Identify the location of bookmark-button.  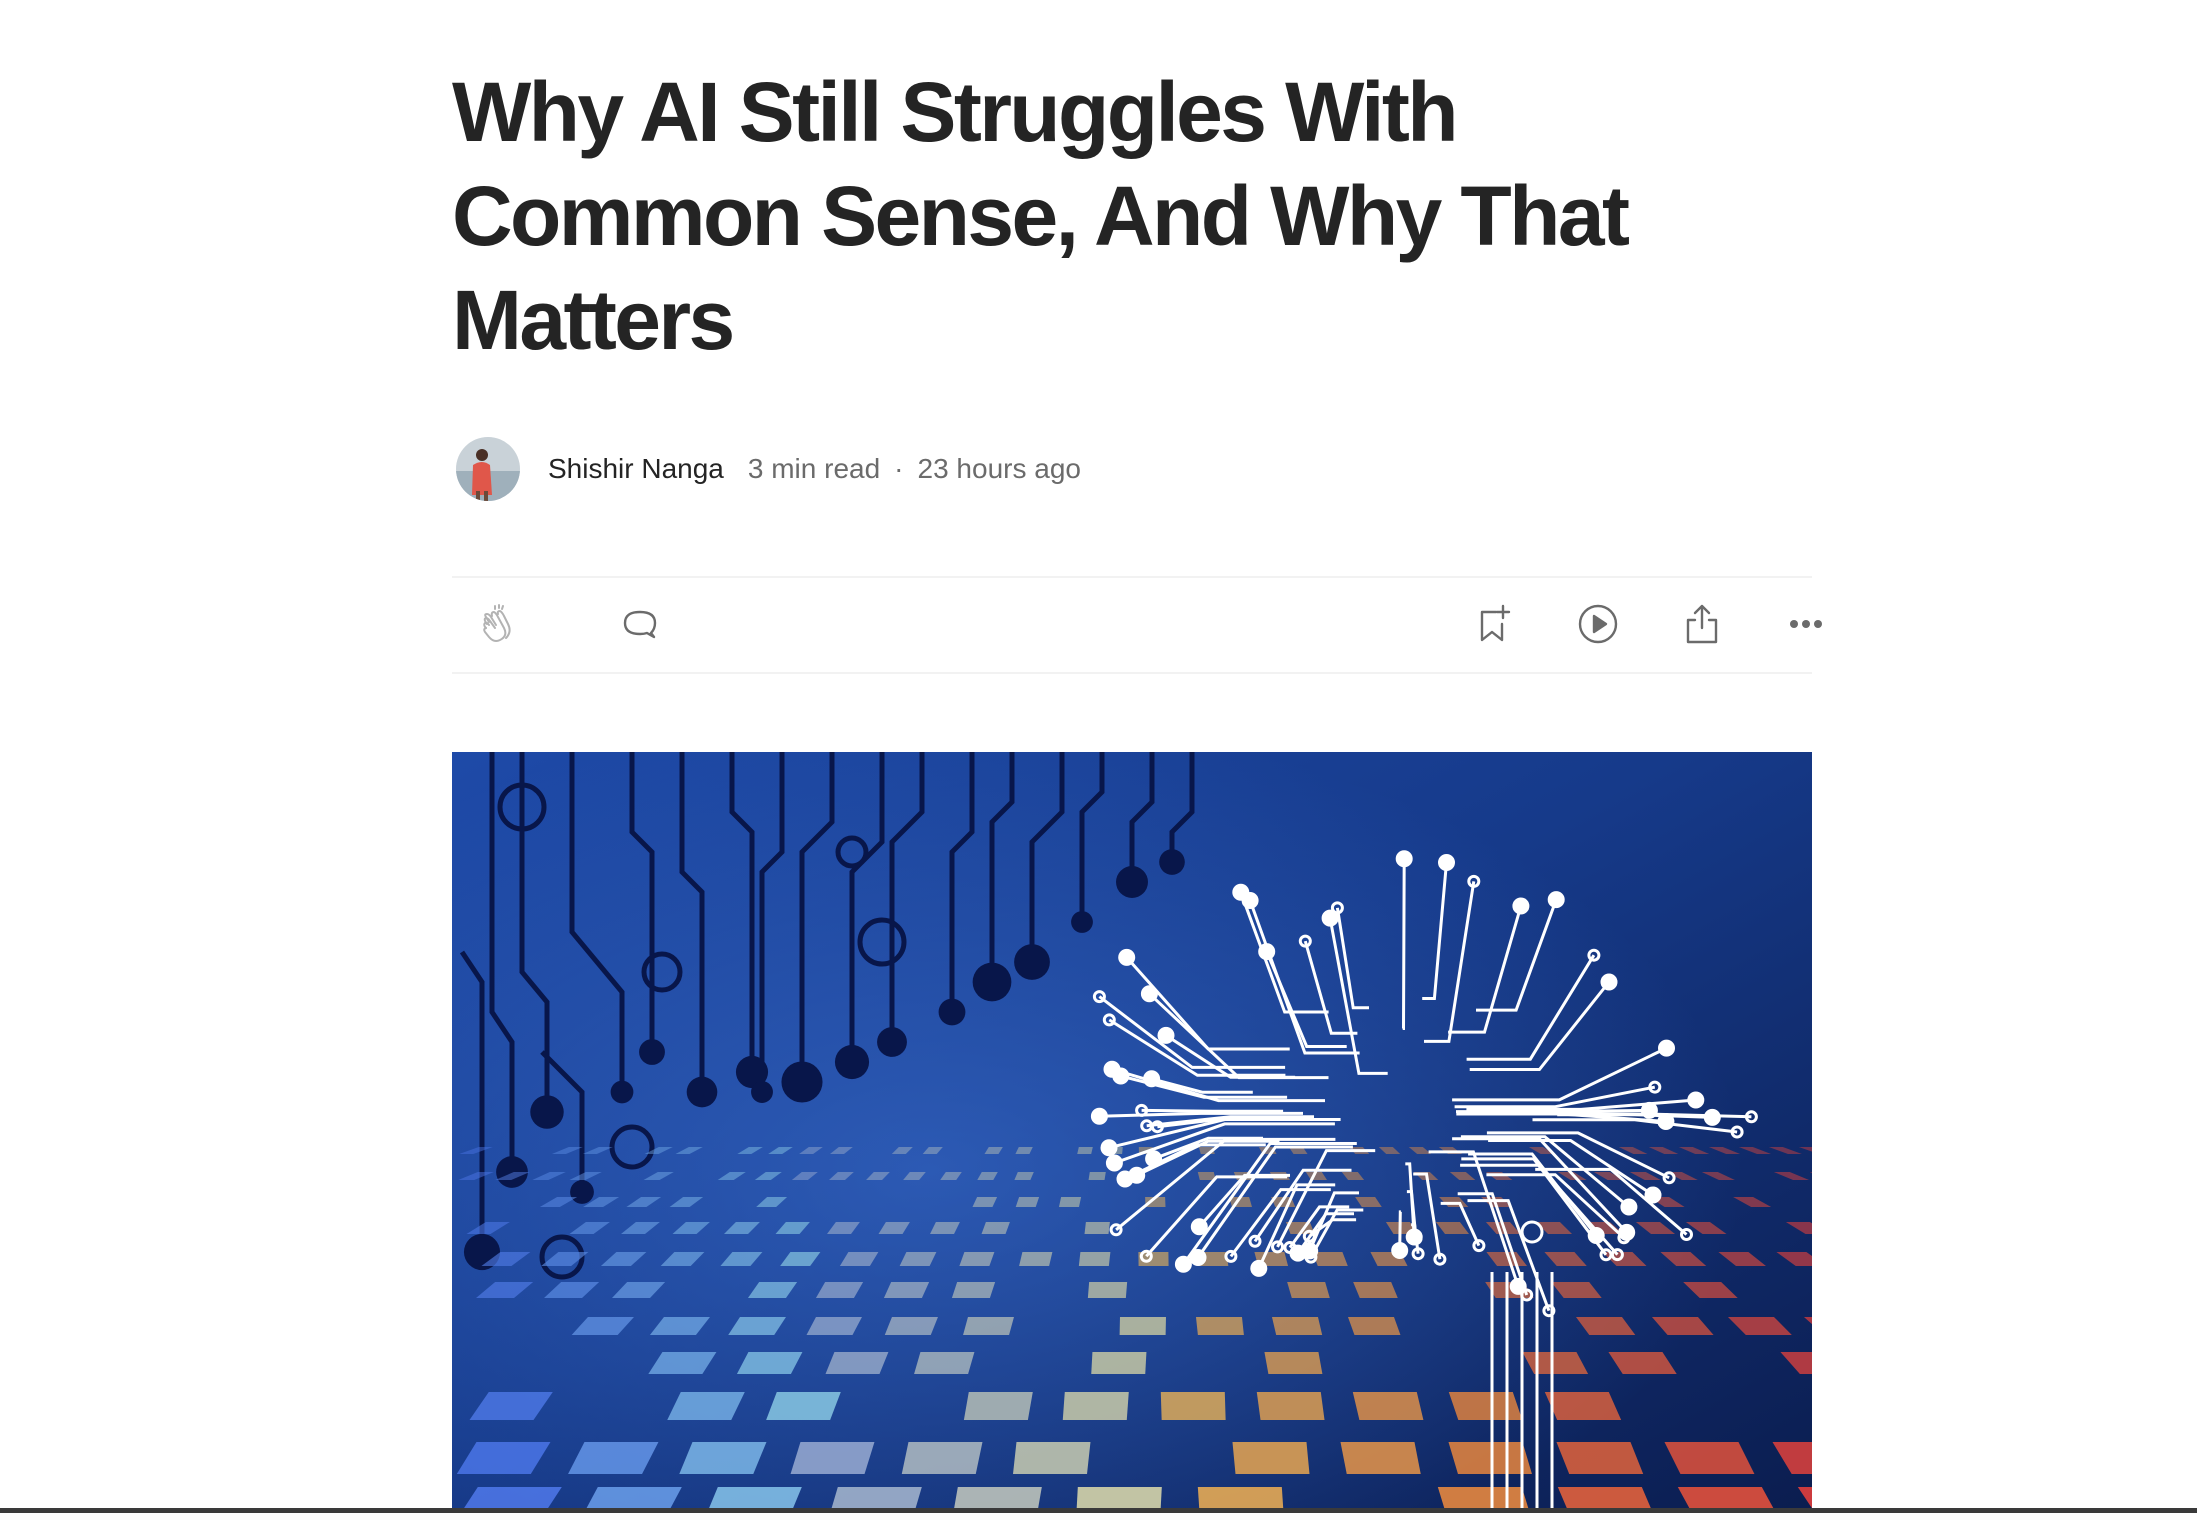
(1494, 624).